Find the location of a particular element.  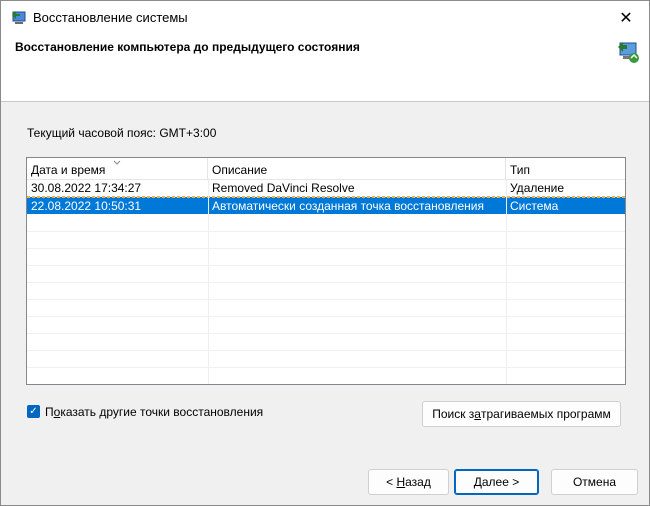

list-header: Дата и время Описание Тип is located at coordinates (326, 169).